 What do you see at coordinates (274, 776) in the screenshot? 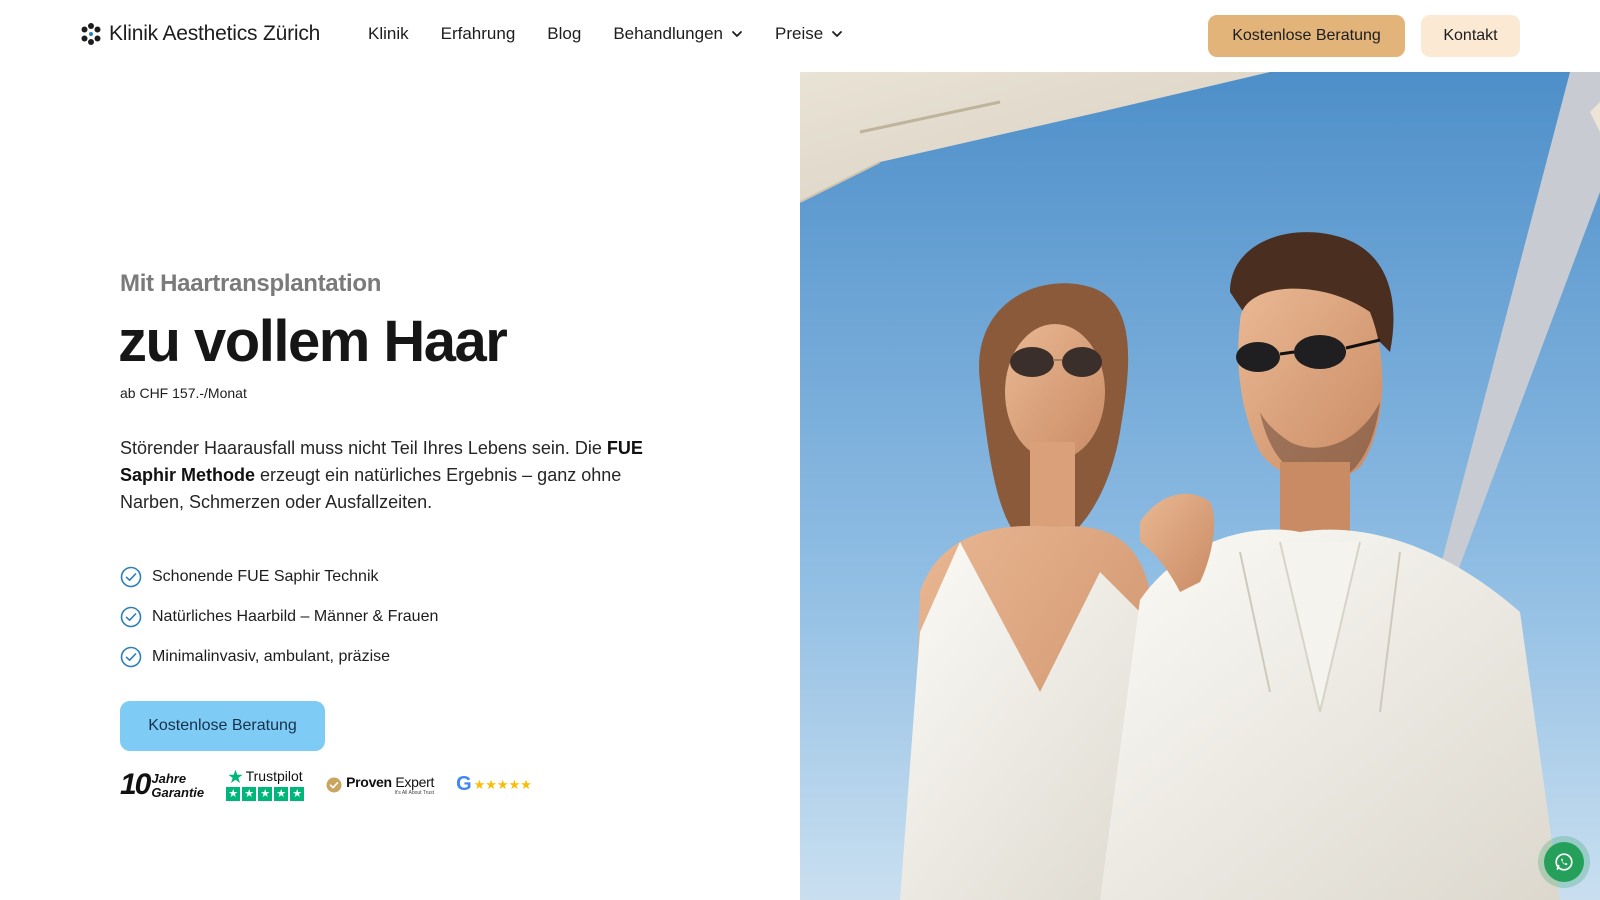
I see `trustpilot-label: Trustpilot` at bounding box center [274, 776].